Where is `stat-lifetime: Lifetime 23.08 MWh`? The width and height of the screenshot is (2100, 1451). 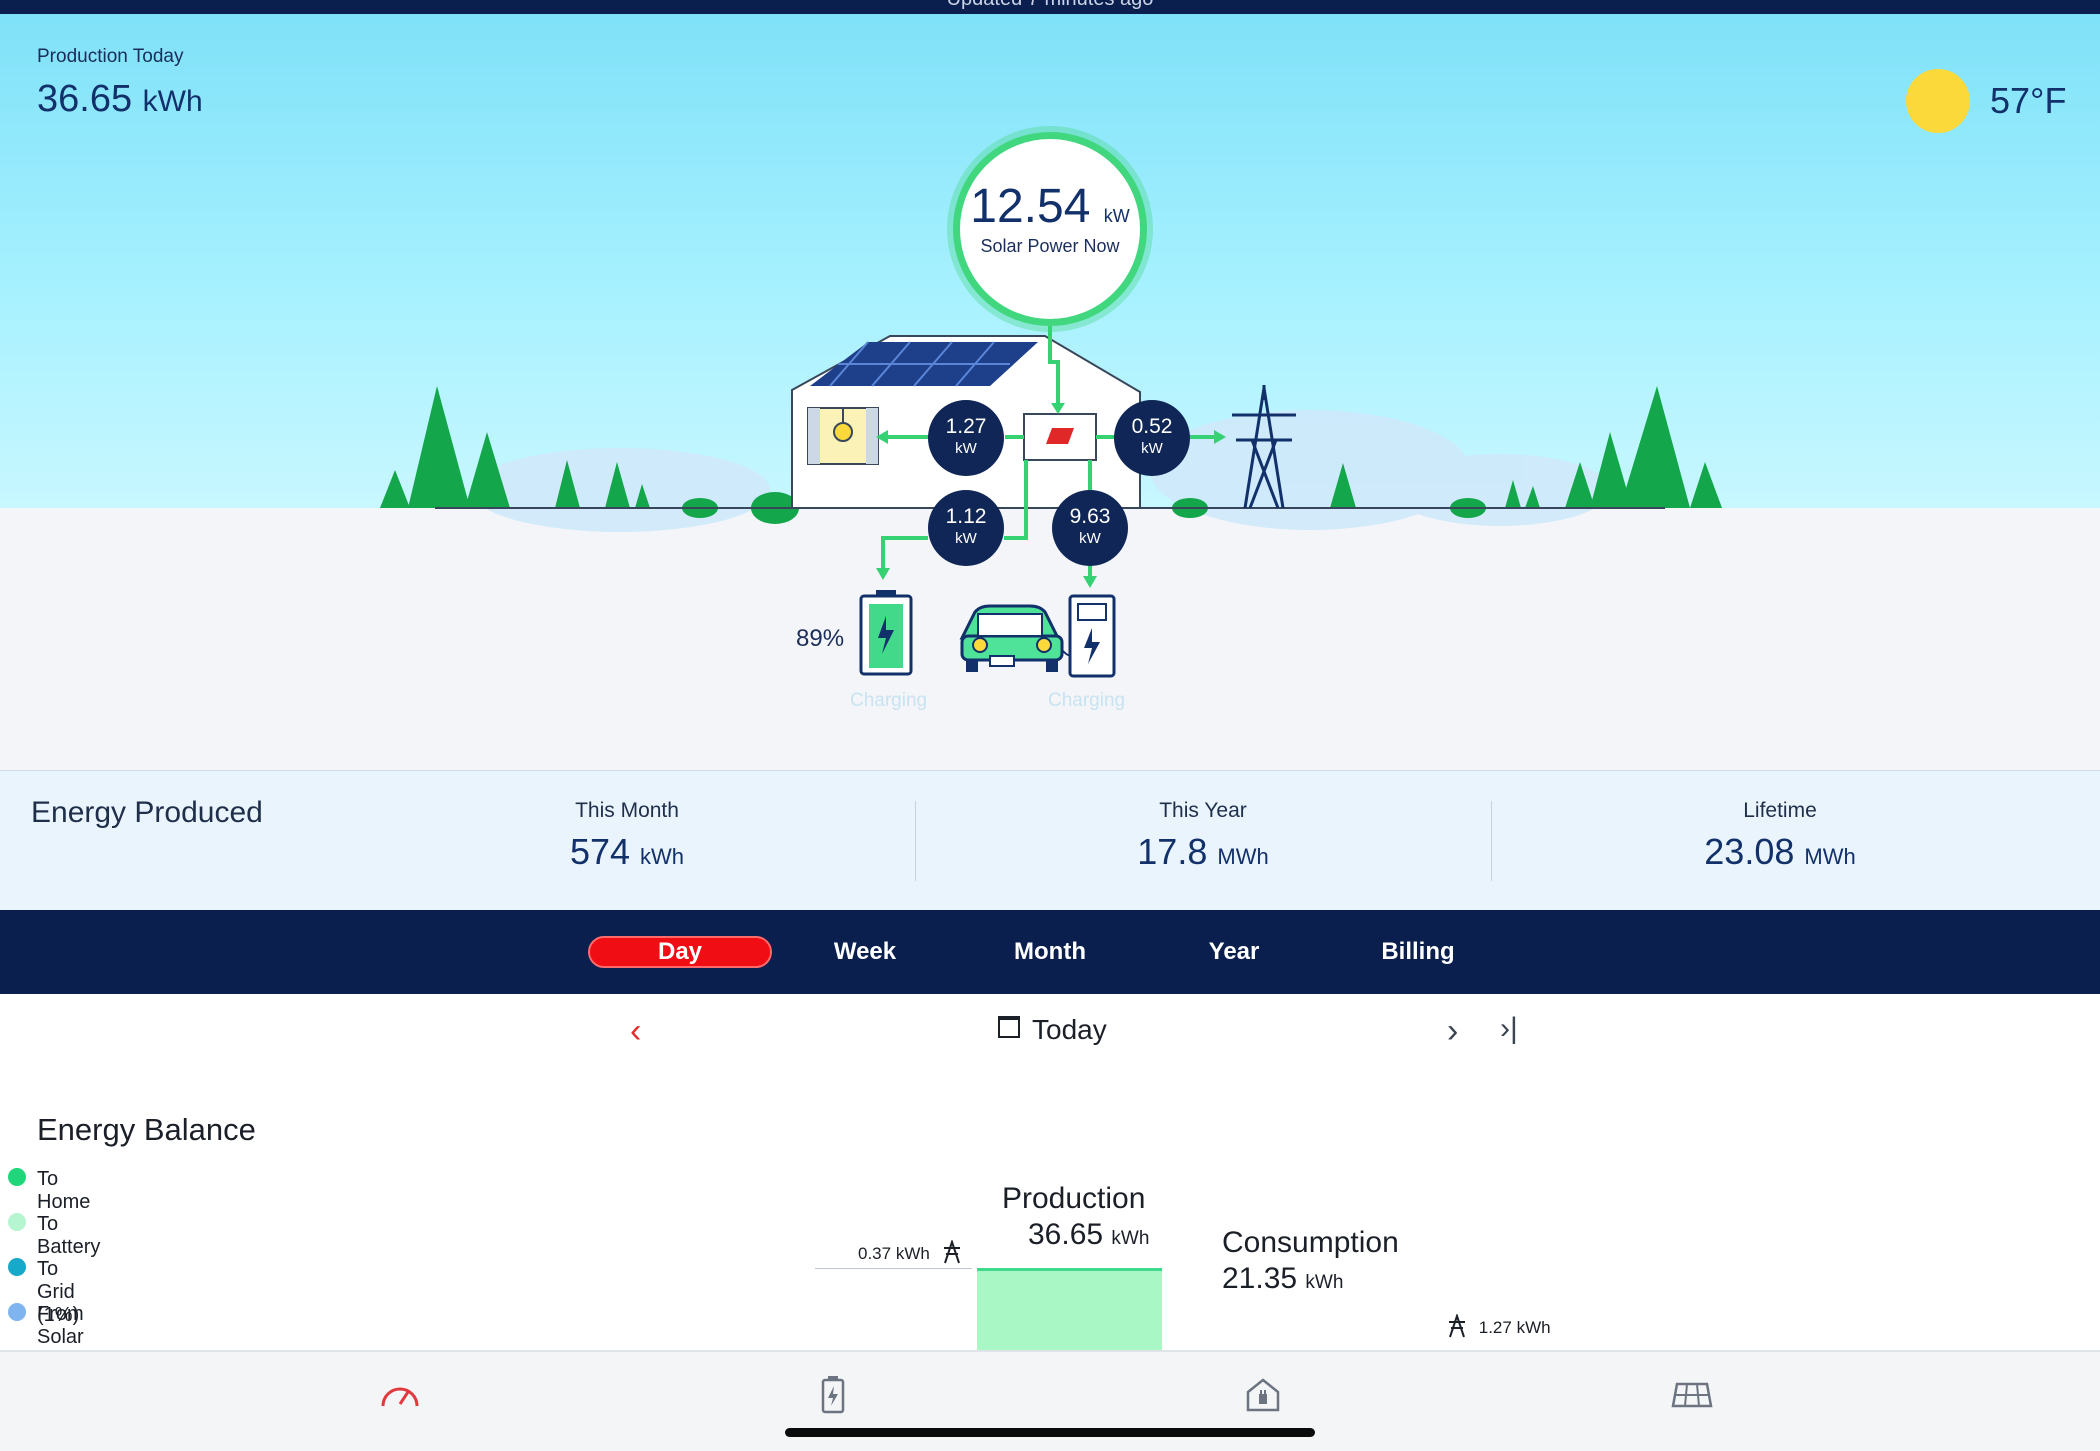
stat-lifetime: Lifetime 23.08 MWh is located at coordinates (1780, 836).